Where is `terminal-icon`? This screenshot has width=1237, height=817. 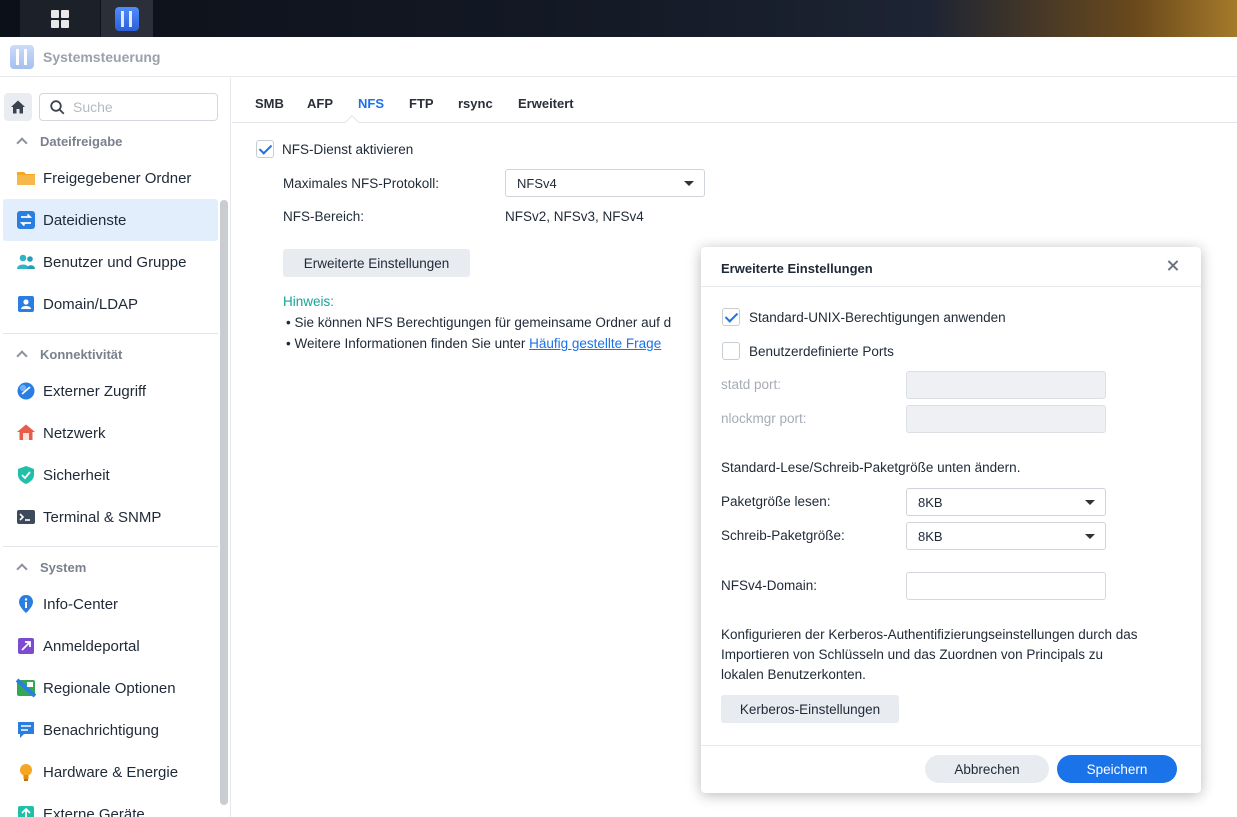 terminal-icon is located at coordinates (26, 517).